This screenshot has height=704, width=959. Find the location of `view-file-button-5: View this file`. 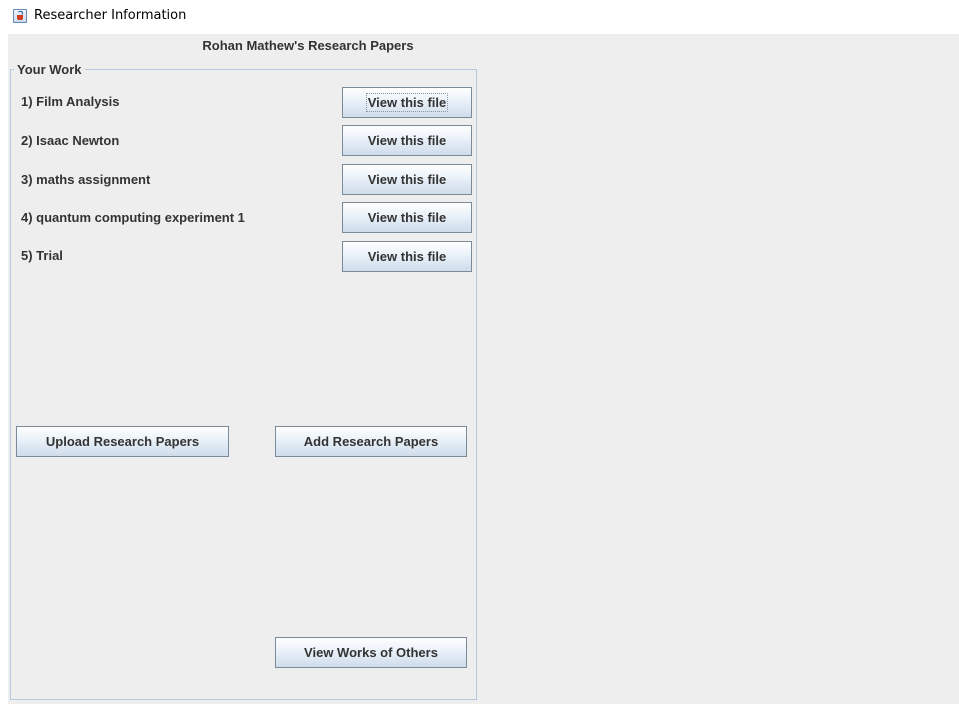

view-file-button-5: View this file is located at coordinates (407, 256).